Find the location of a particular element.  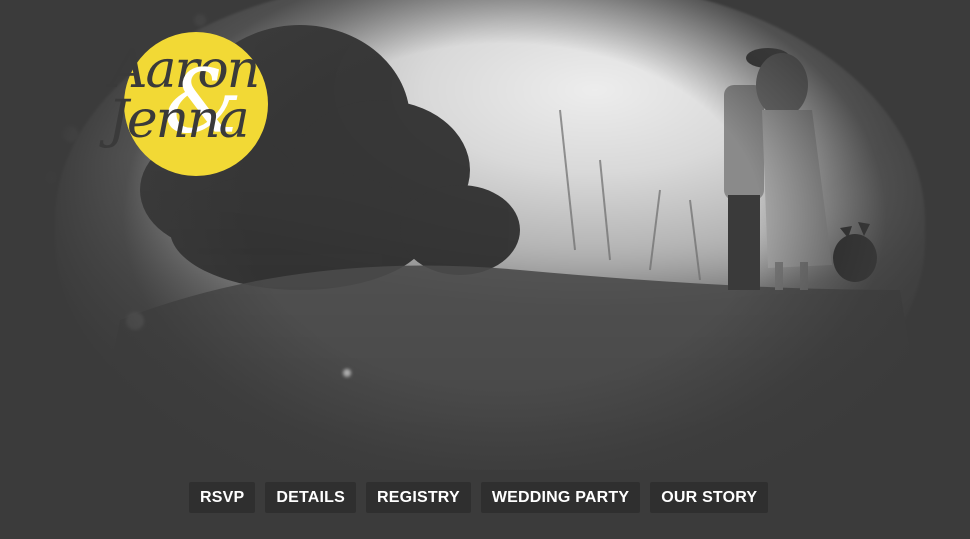

nav-details: DETAILS is located at coordinates (311, 497).